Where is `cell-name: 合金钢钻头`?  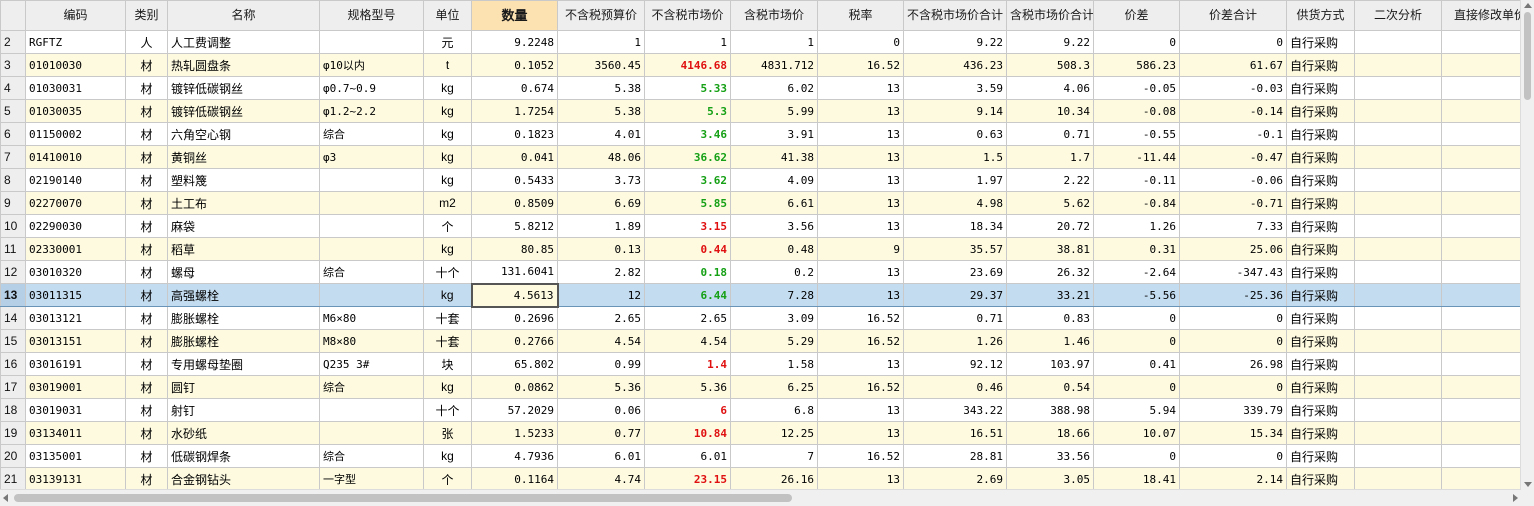 cell-name: 合金钢钻头 is located at coordinates (243, 478).